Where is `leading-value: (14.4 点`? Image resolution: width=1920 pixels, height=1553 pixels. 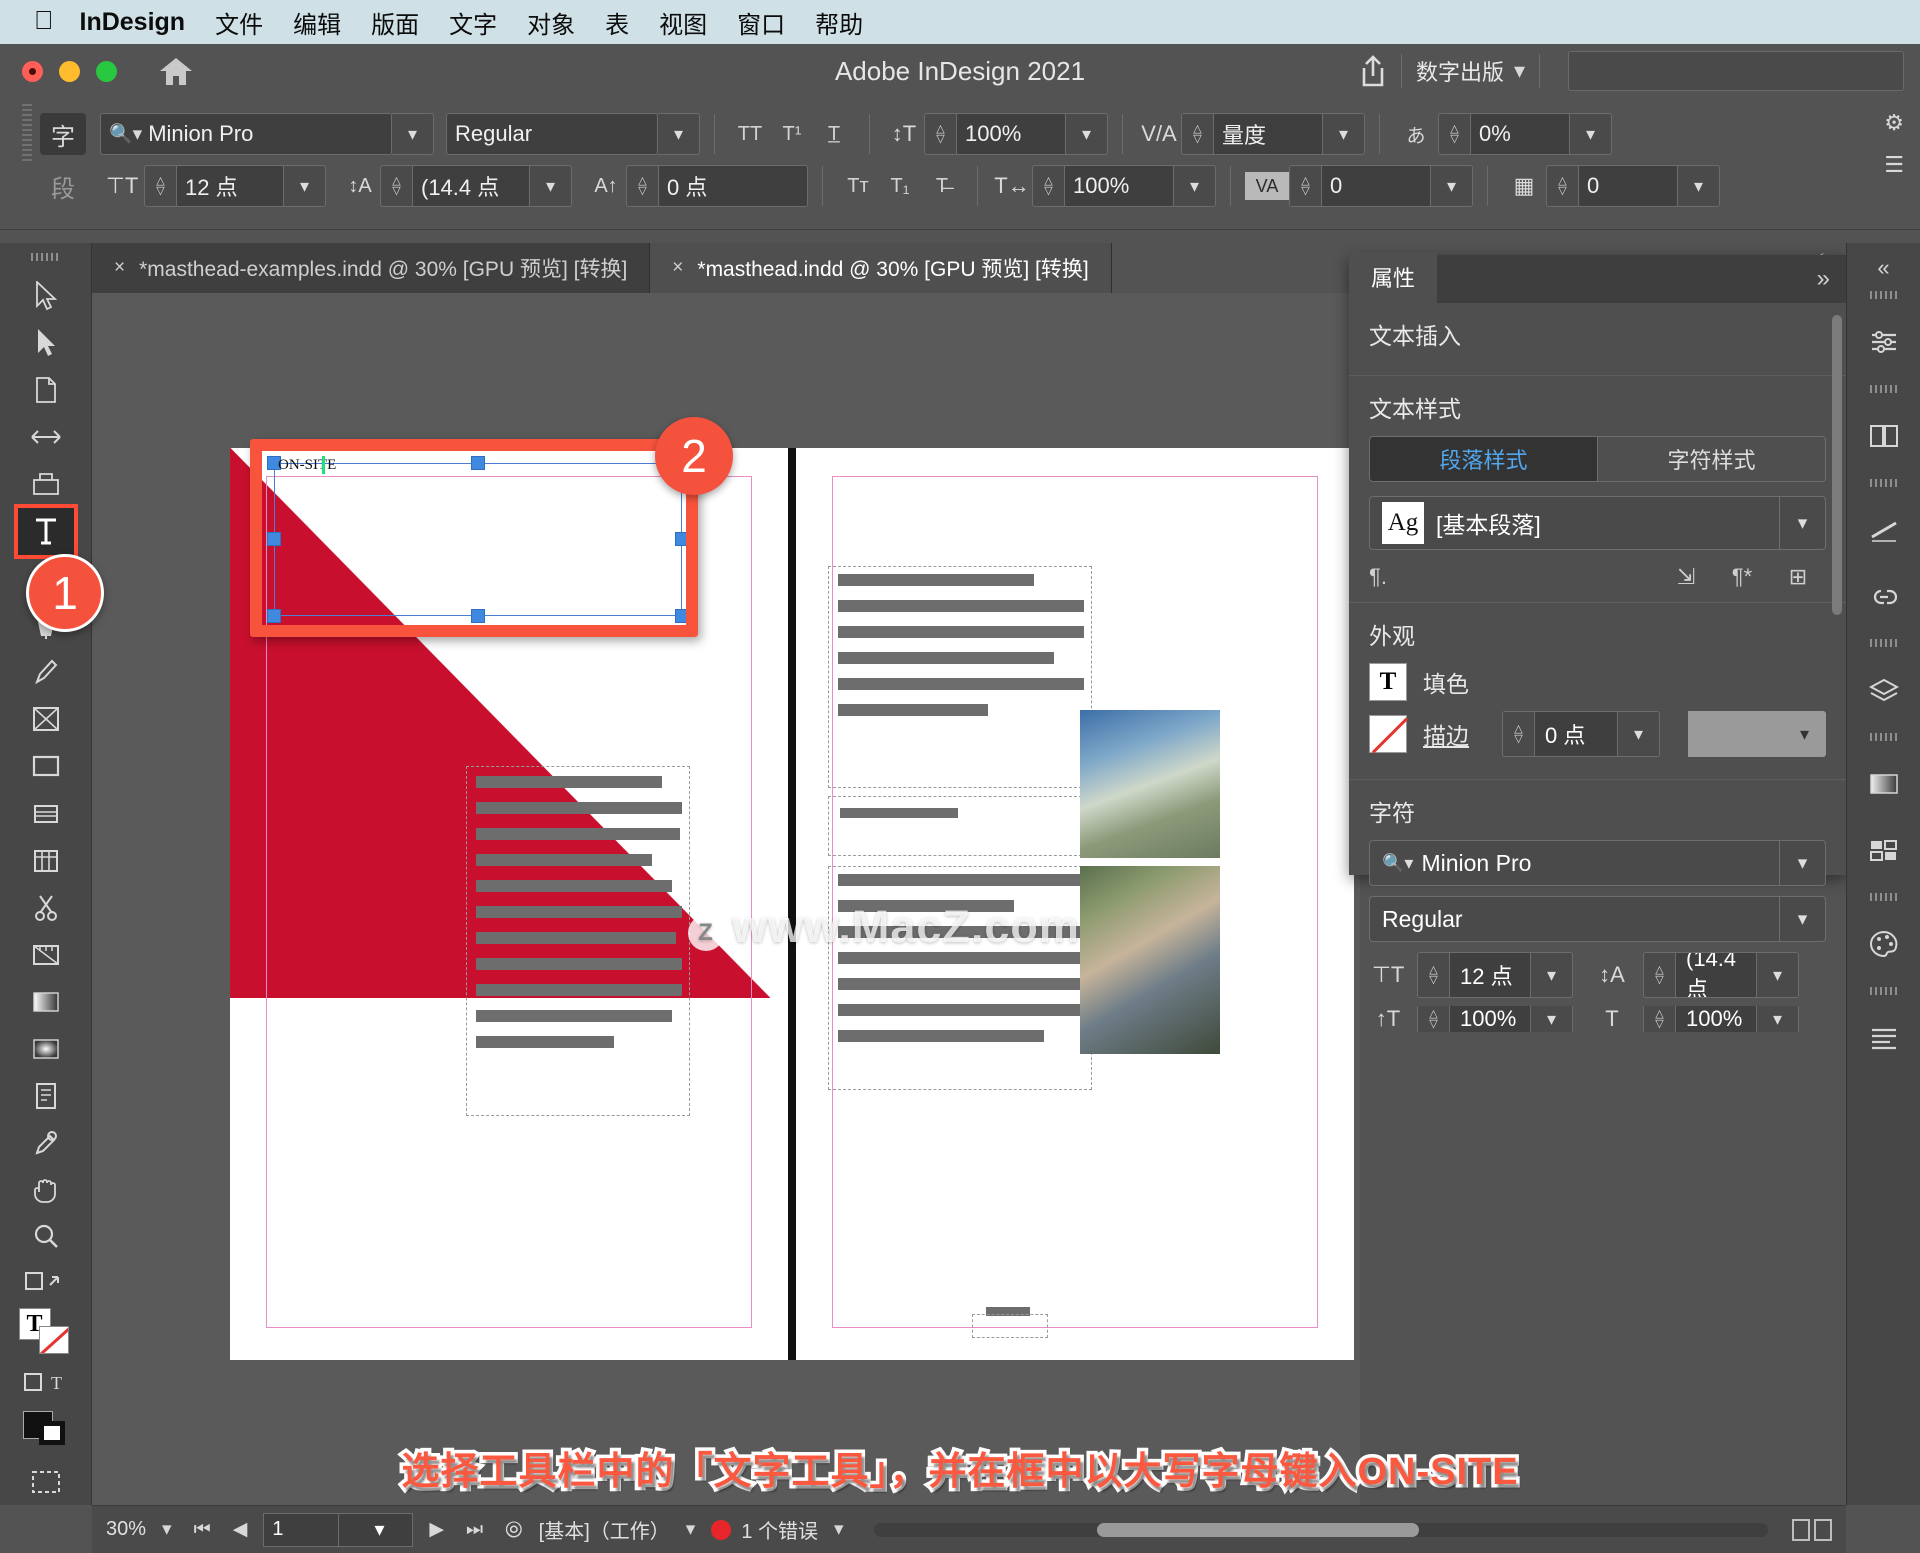 leading-value: (14.4 点 is located at coordinates (471, 186).